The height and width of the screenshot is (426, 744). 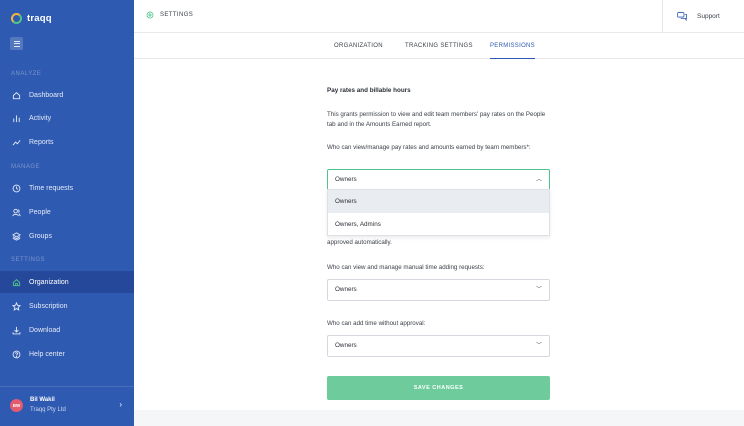 I want to click on tab-organization: ORGANIZATION, so click(x=358, y=46).